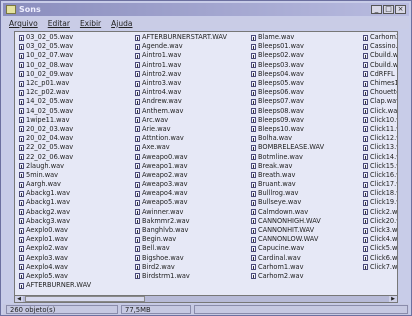  Describe the element at coordinates (19, 299) in the screenshot. I see `scroll-left-icon: ◀` at that location.